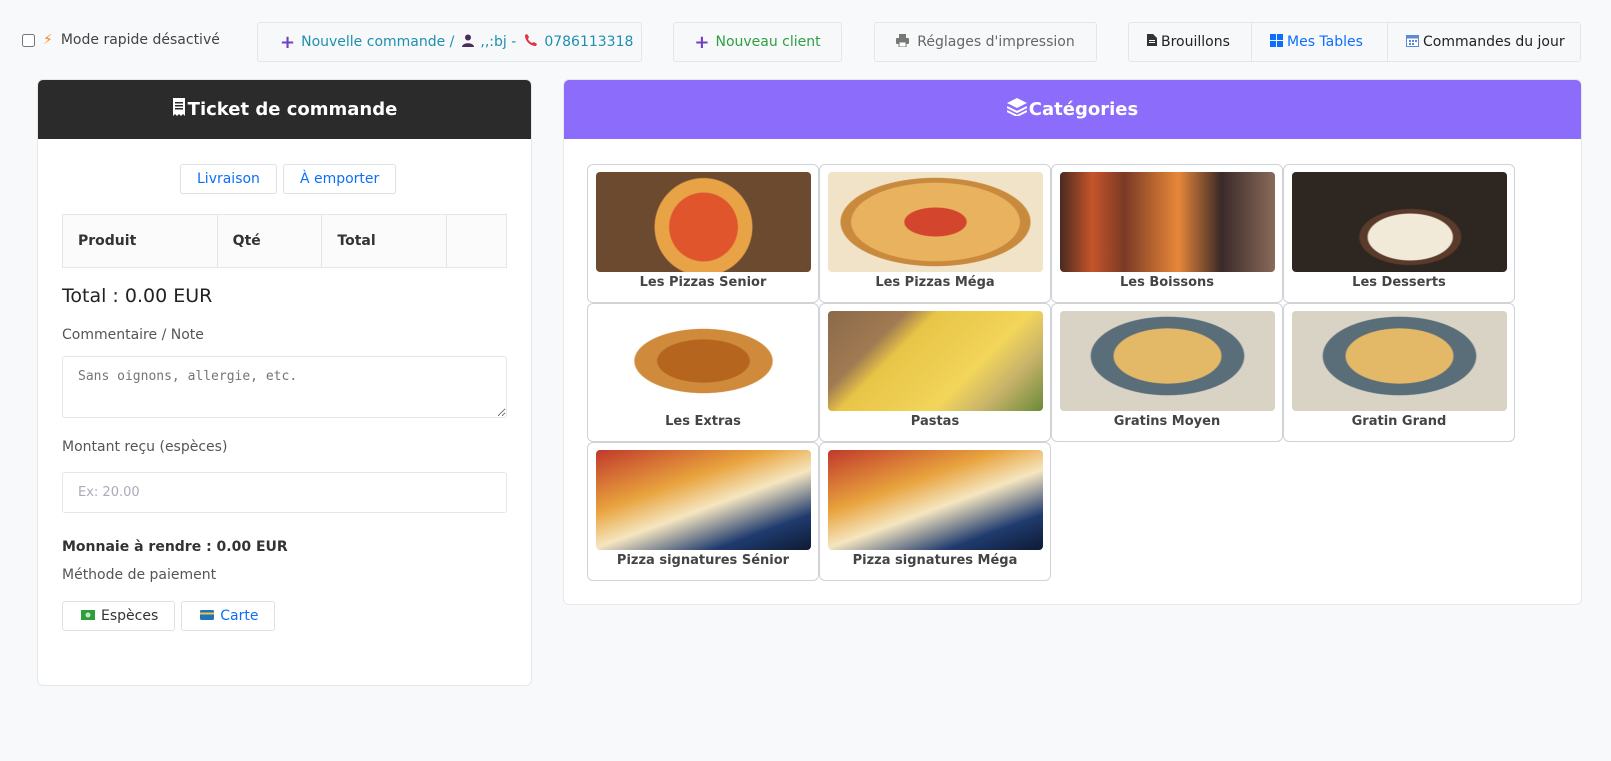 The width and height of the screenshot is (1611, 761). Describe the element at coordinates (339, 179) in the screenshot. I see `tab-takeaway: À emporter` at that location.